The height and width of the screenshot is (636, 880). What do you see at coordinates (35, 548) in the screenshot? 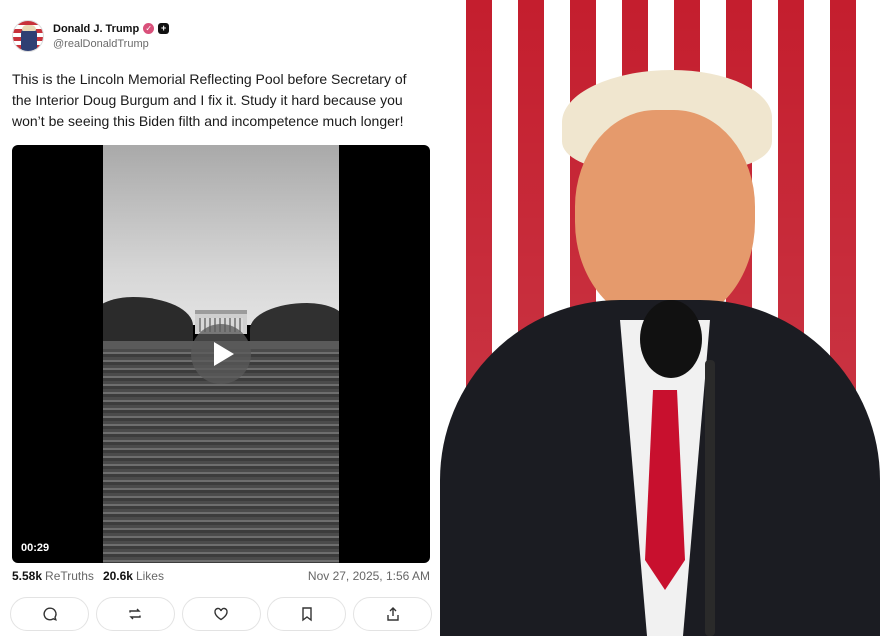
I see `video-duration: 00:29` at bounding box center [35, 548].